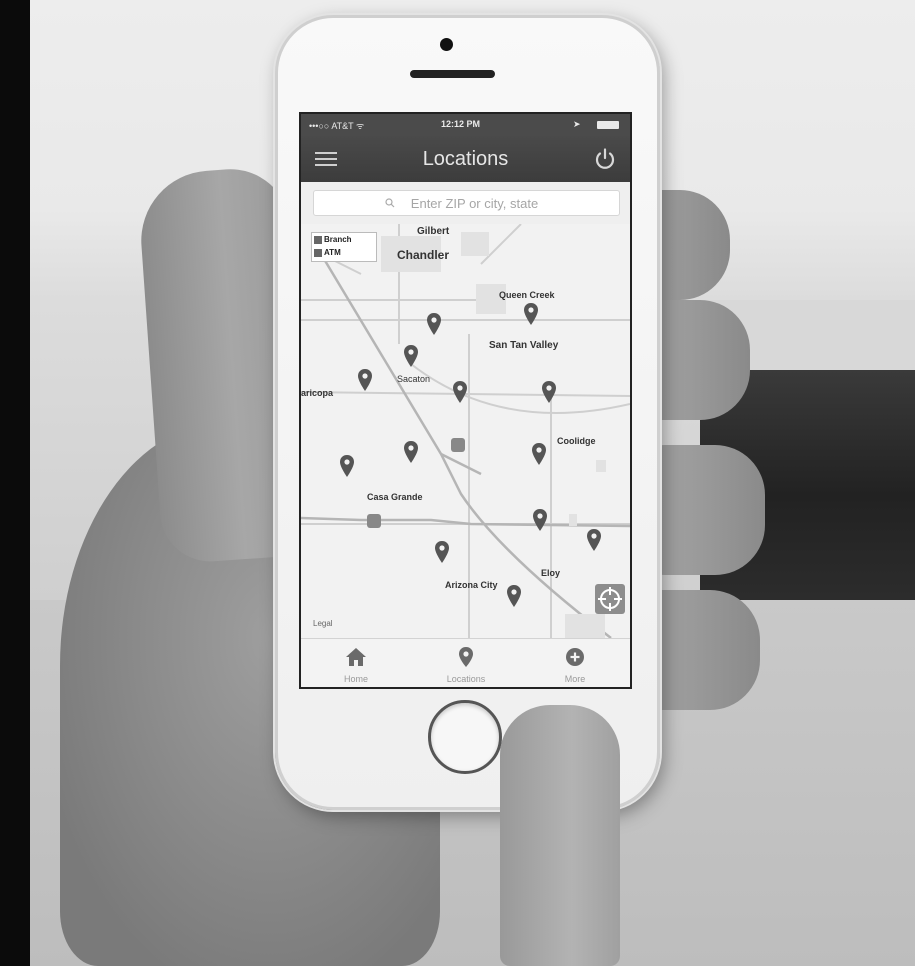 This screenshot has width=915, height=966. Describe the element at coordinates (326, 159) in the screenshot. I see `hamburger-menu-icon` at that location.